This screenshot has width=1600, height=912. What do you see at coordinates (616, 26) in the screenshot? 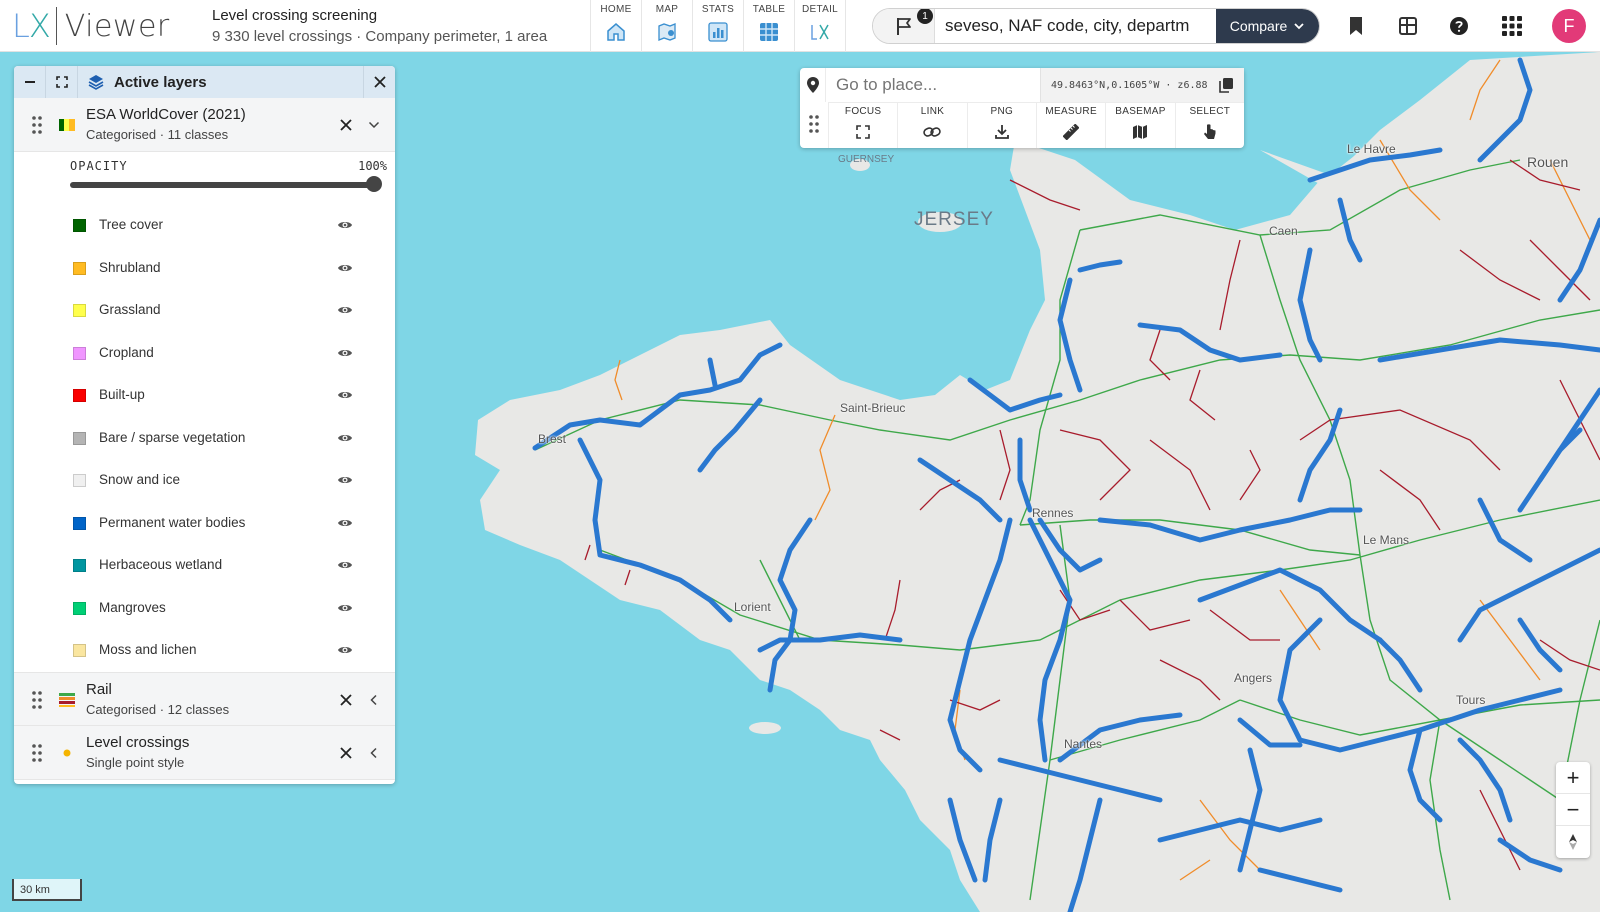
I see `tab-home: HOME` at bounding box center [616, 26].